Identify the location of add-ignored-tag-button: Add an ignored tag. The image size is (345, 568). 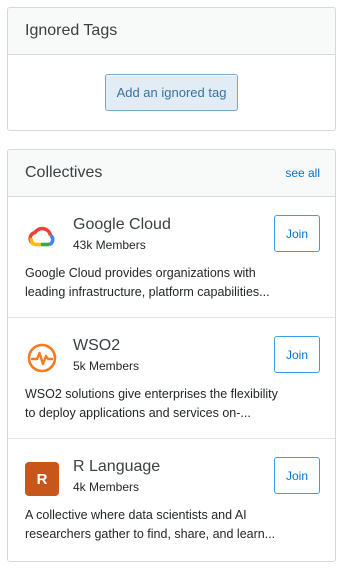
(171, 92).